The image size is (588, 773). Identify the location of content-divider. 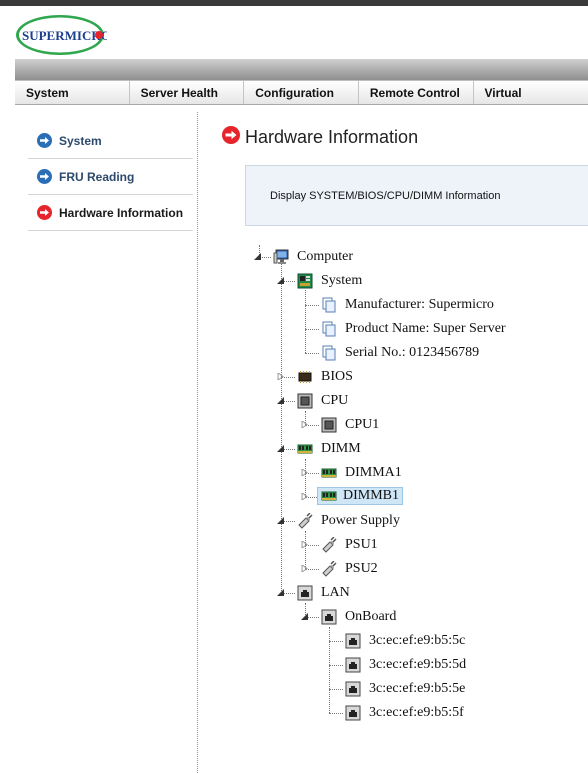
(197, 442).